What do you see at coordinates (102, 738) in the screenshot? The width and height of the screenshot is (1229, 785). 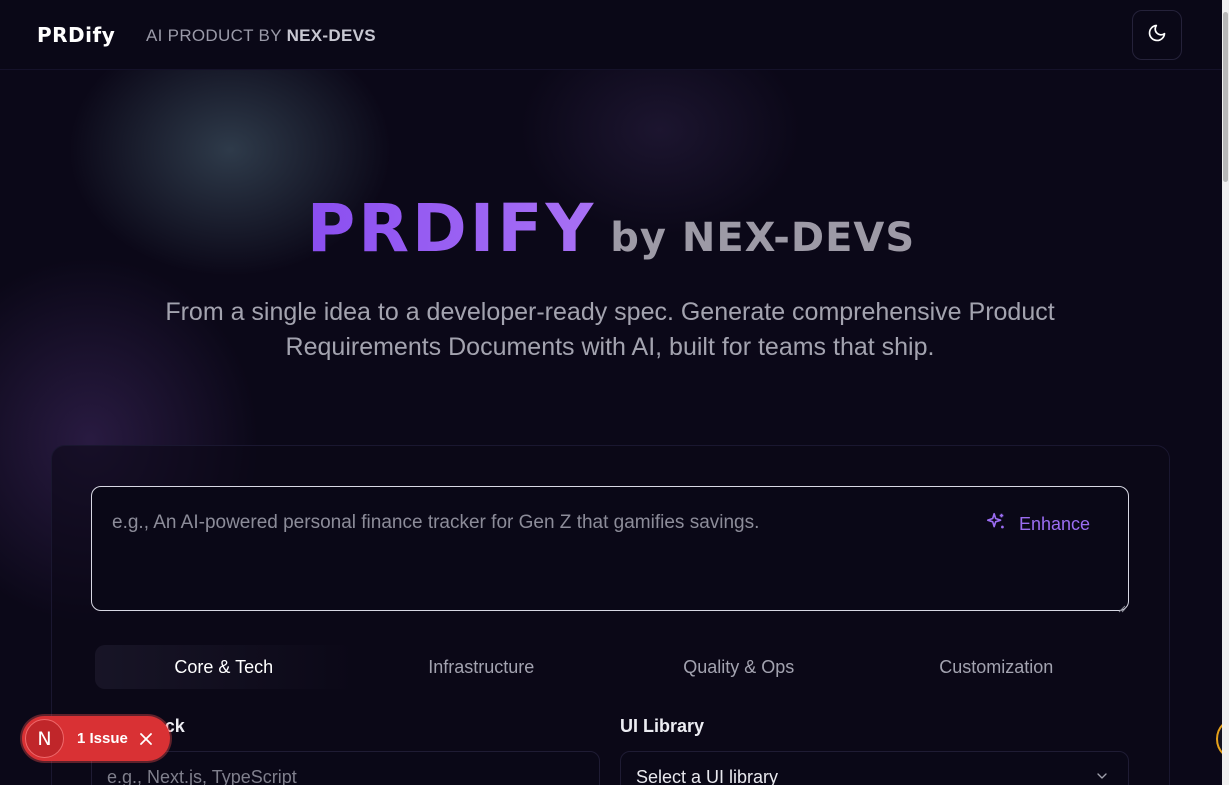 I see `issue-count-label: 1 Issue` at bounding box center [102, 738].